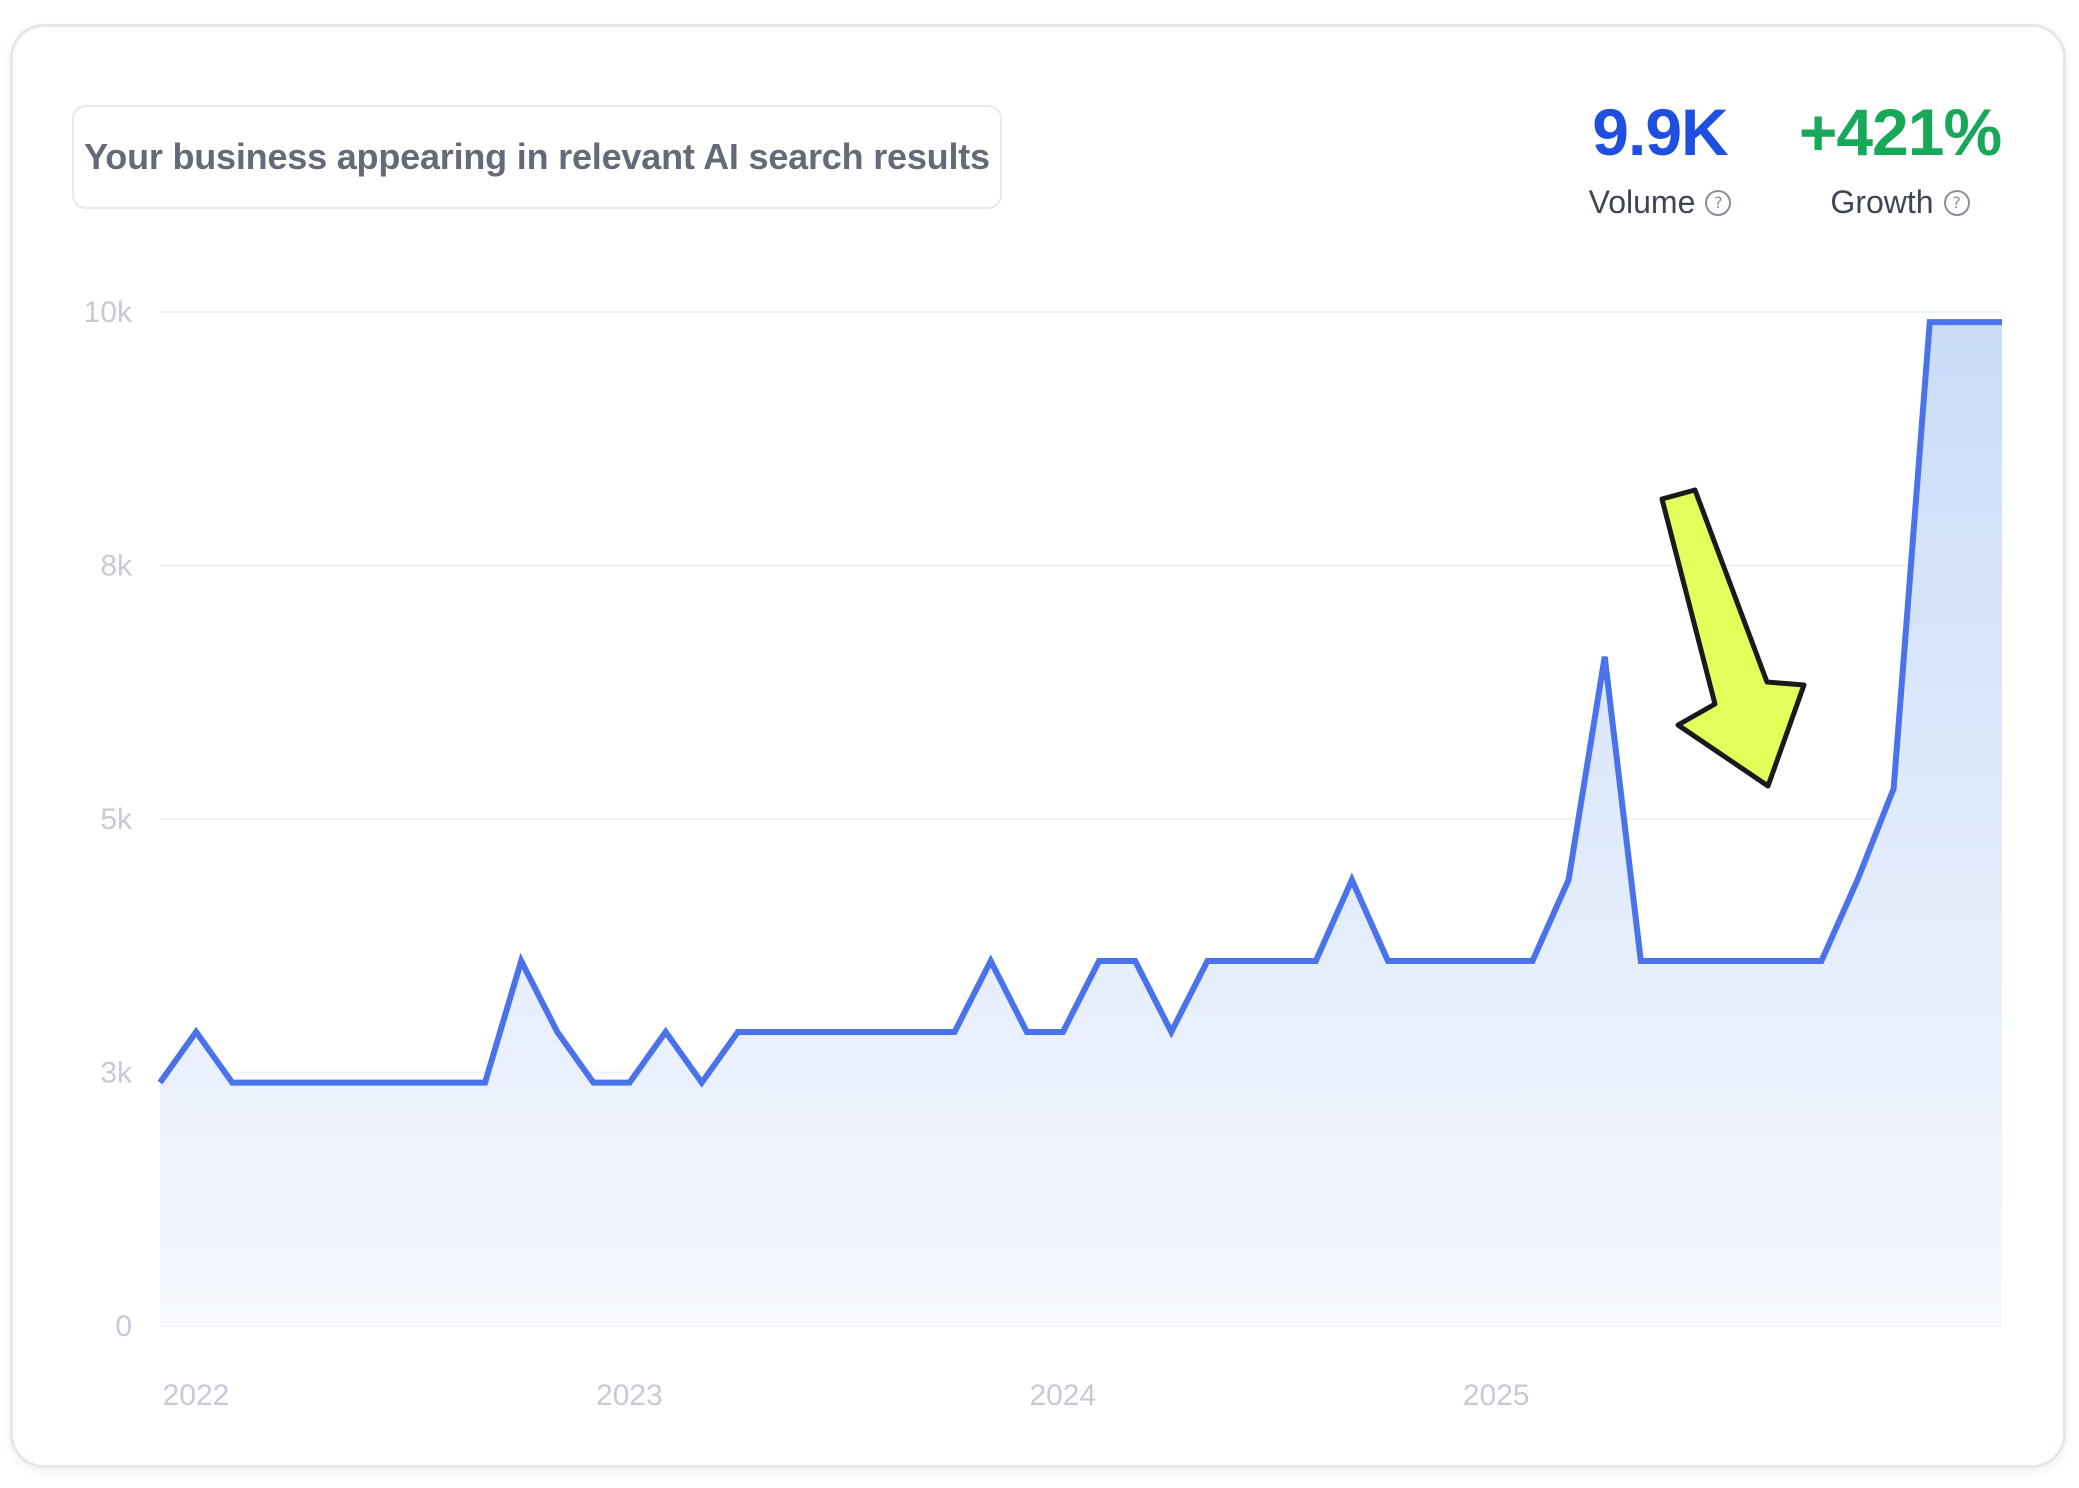  Describe the element at coordinates (196, 1395) in the screenshot. I see `x-tick-label: 2022` at that location.